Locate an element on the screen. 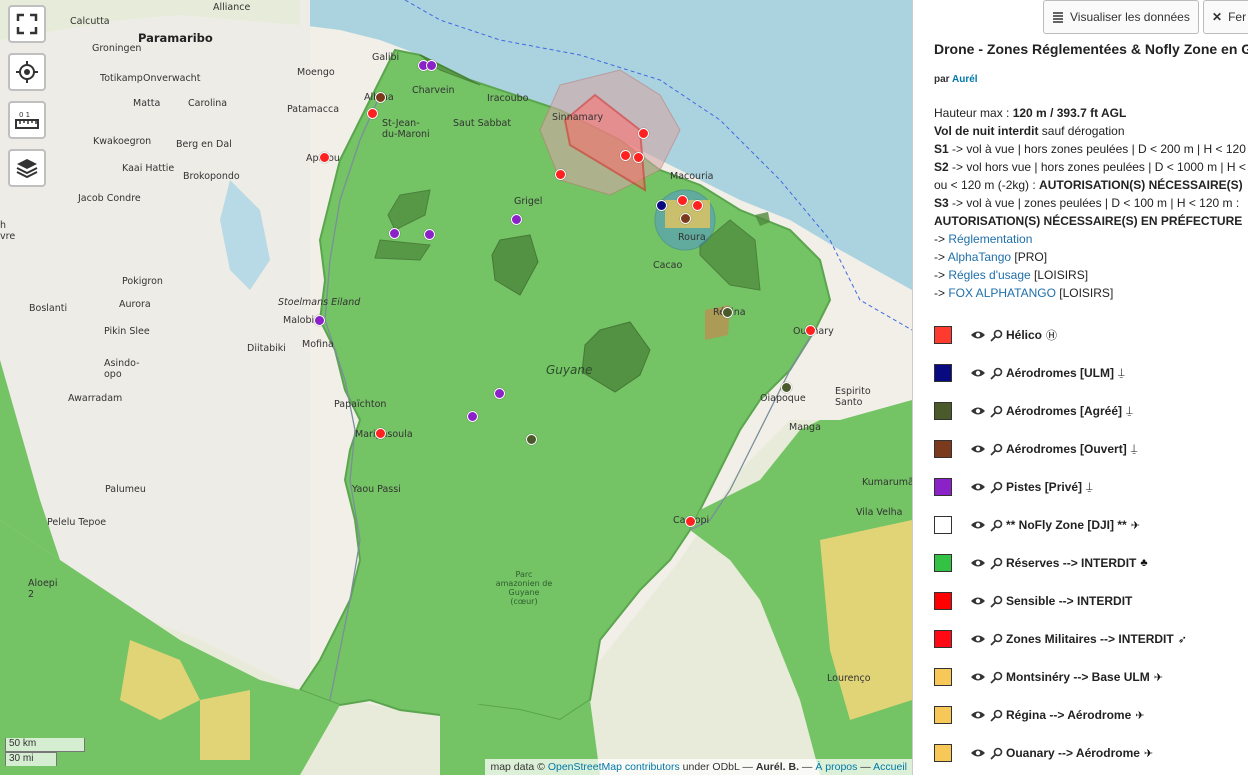 This screenshot has height=775, width=1248. link2-suffix: [PRO] is located at coordinates (1029, 257).